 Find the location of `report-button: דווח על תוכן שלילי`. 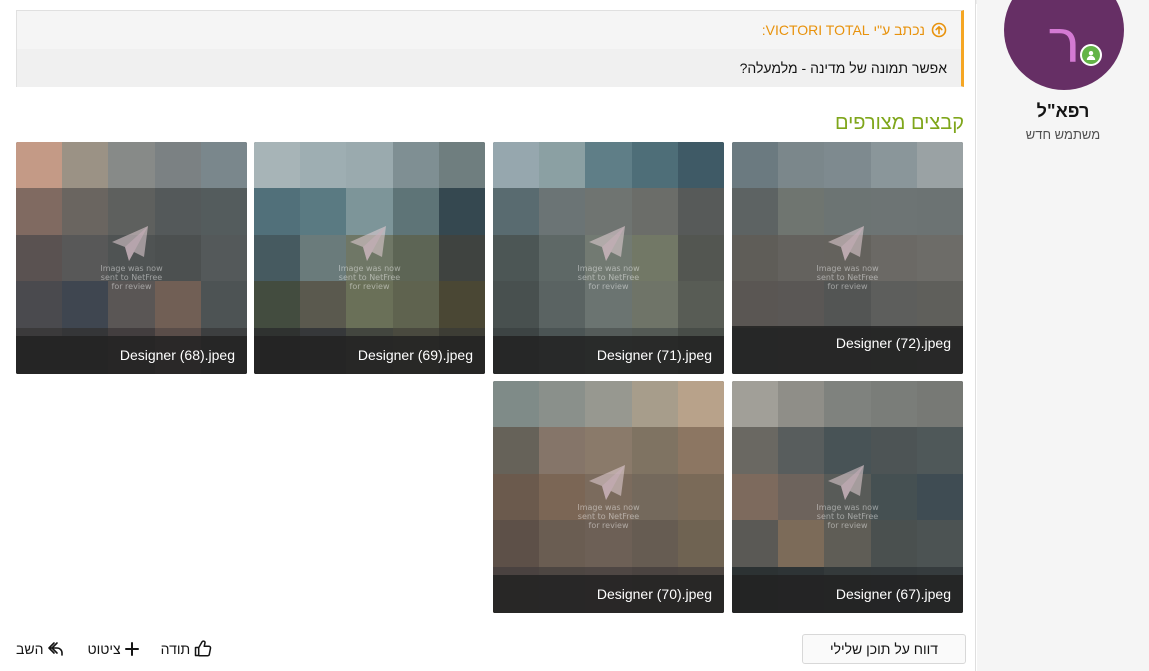

report-button: דווח על תוכן שלילי is located at coordinates (884, 649).